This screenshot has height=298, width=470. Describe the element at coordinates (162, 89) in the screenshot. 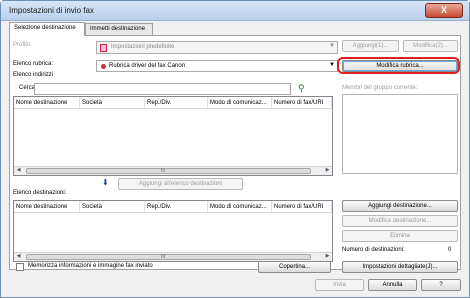

I see `search-input` at that location.